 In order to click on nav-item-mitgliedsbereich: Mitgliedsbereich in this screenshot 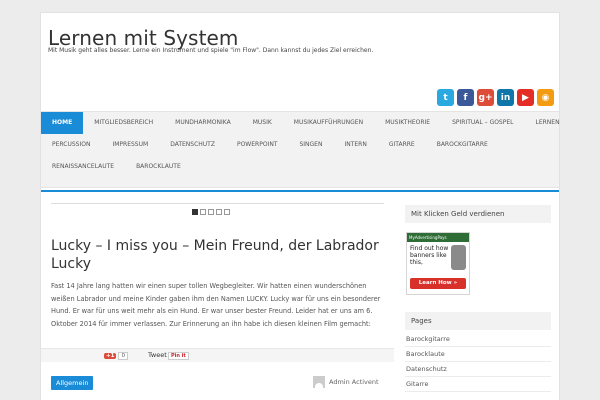, I will do `click(123, 123)`.